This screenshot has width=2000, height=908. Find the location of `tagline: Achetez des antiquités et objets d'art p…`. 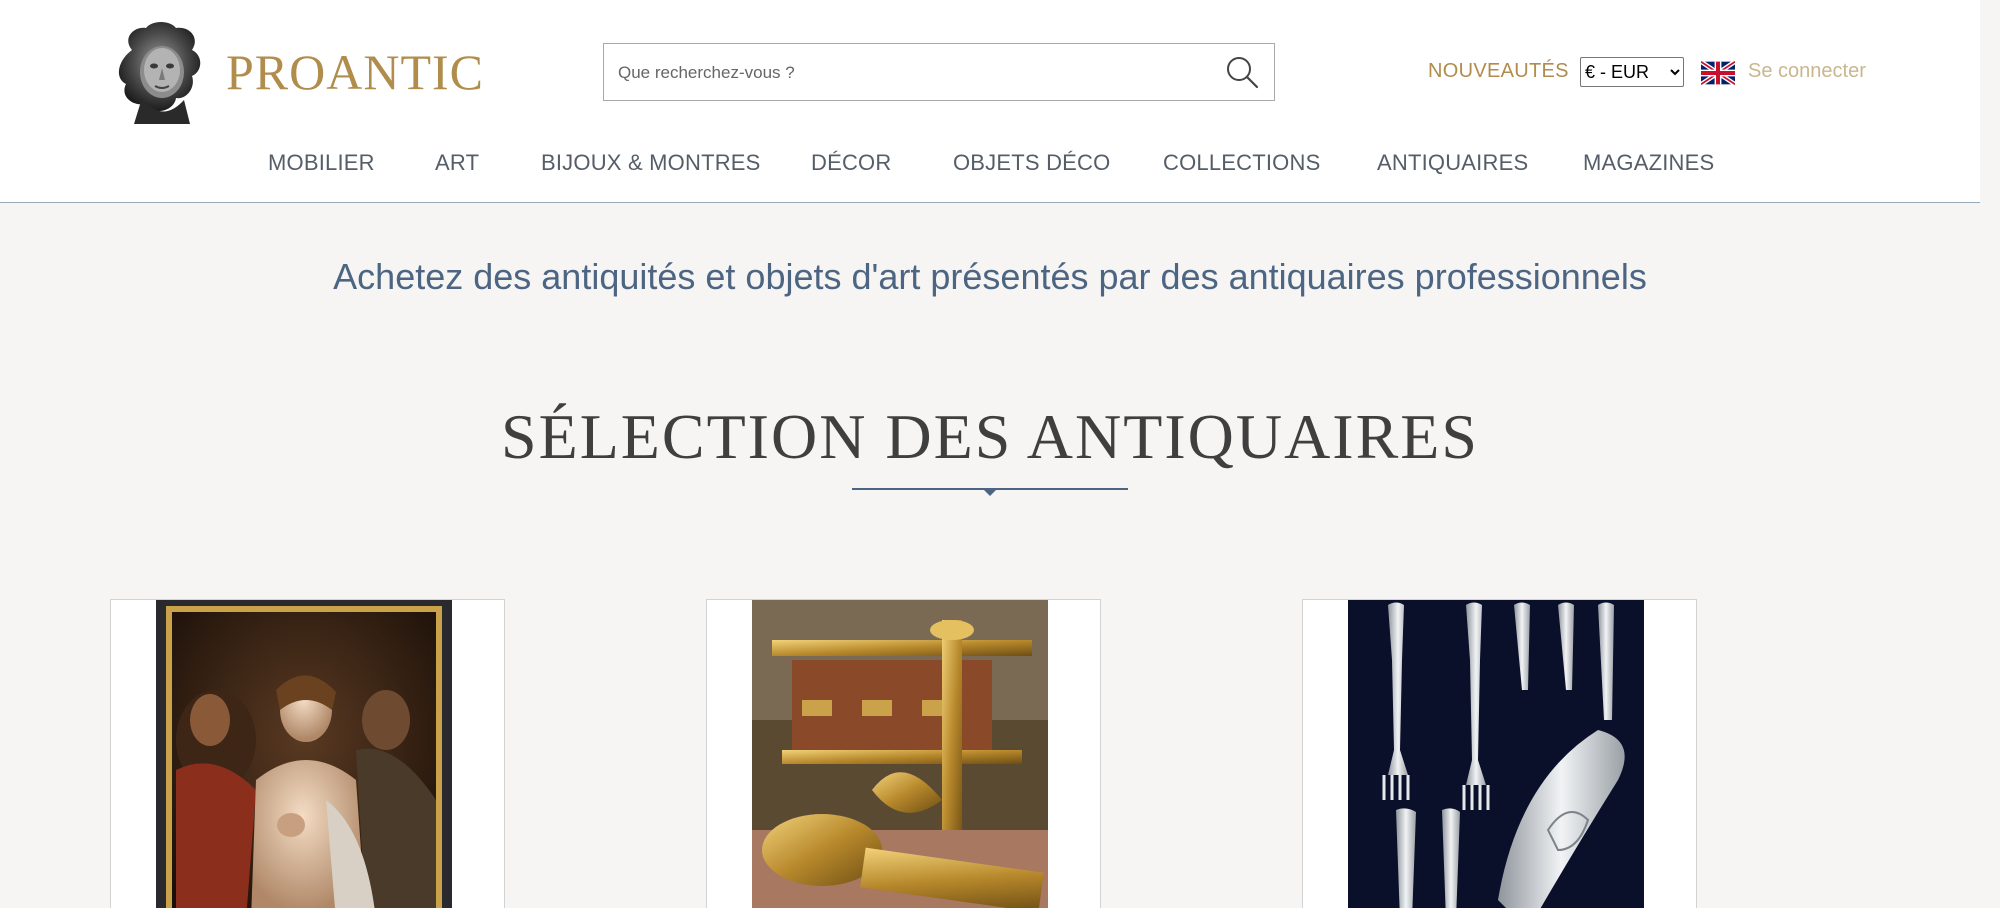

tagline: Achetez des antiquités et objets d'art p… is located at coordinates (990, 276).